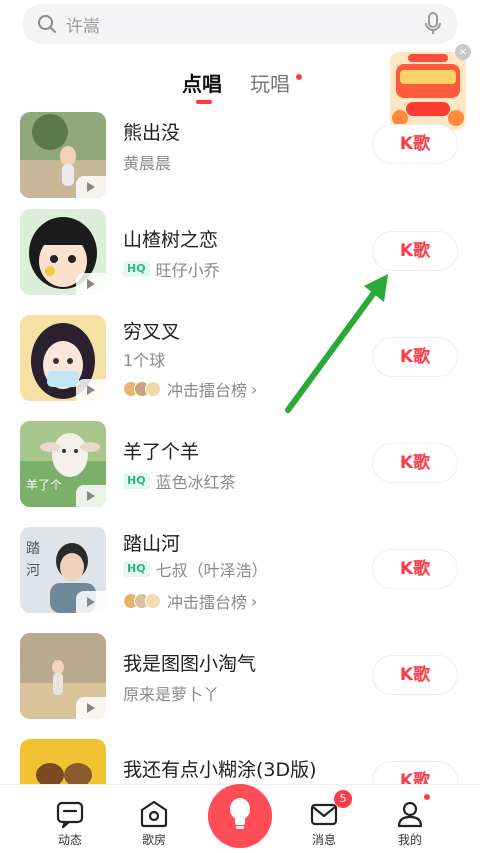  I want to click on search-input: 许嵩, so click(244, 24).